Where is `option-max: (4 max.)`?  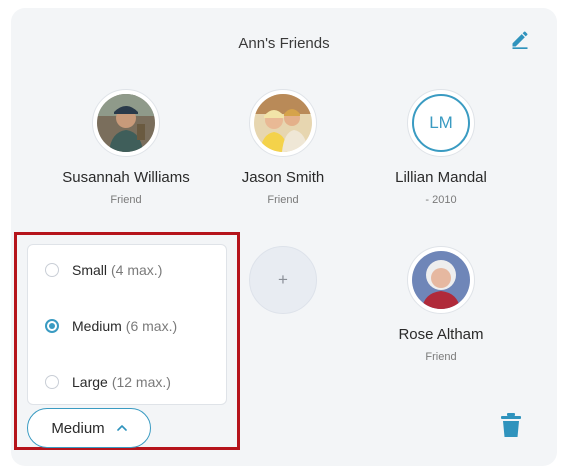
option-max: (4 max.) is located at coordinates (137, 270).